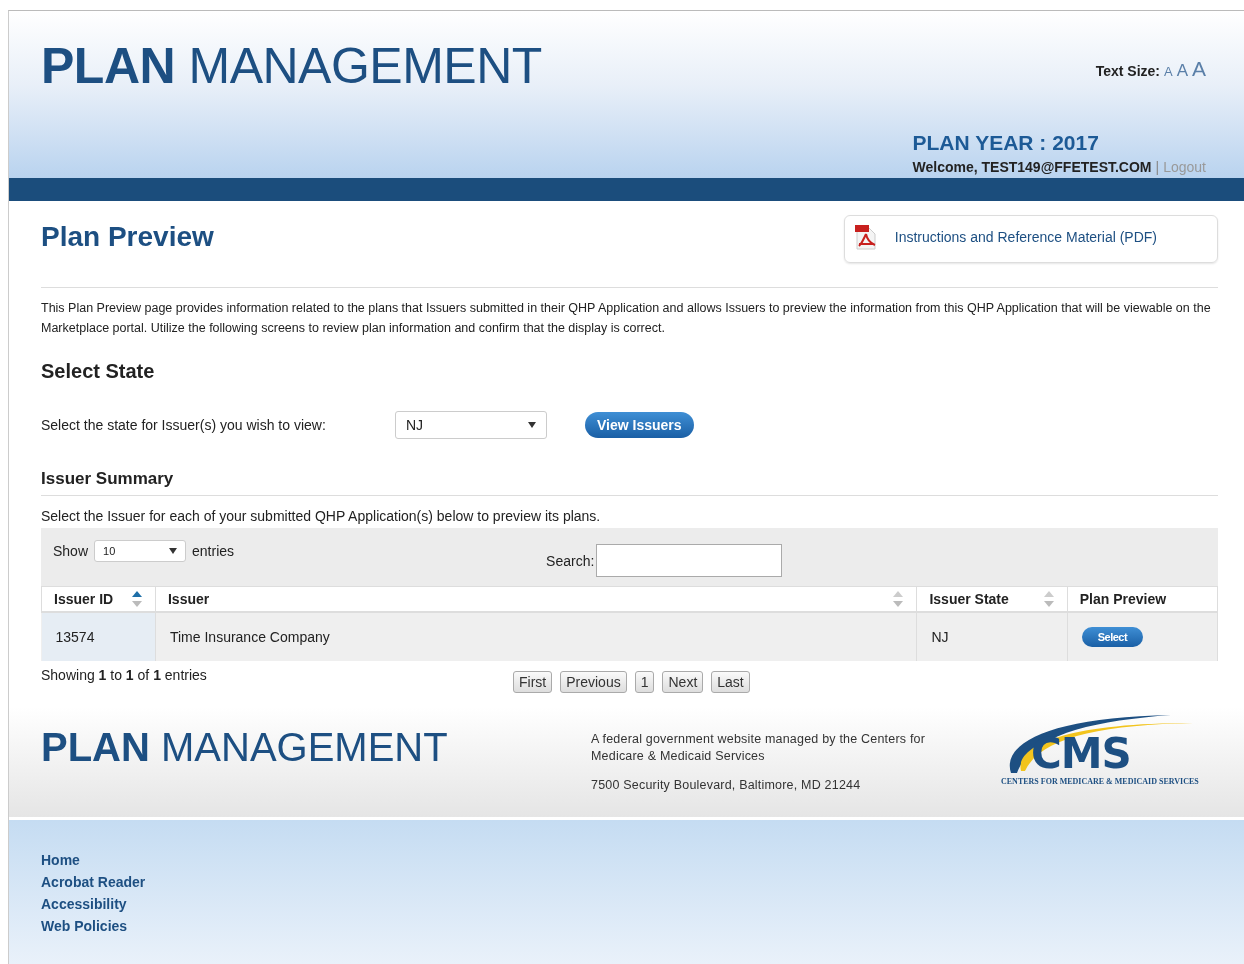 This screenshot has width=1244, height=964. I want to click on instructions-text: Select the Issuer for each of your submitted QHP Application(s) below to preview its plans., so click(321, 516).